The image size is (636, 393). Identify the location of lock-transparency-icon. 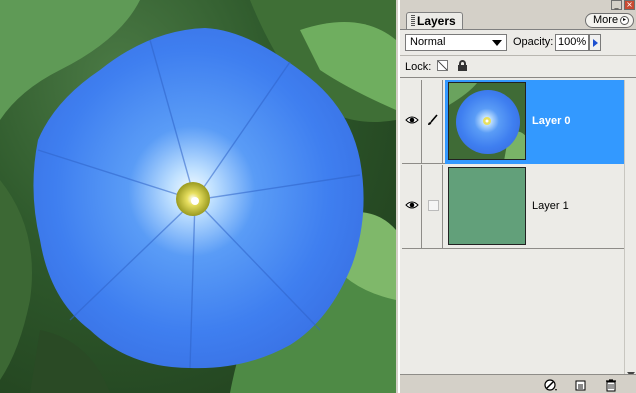
(442, 65).